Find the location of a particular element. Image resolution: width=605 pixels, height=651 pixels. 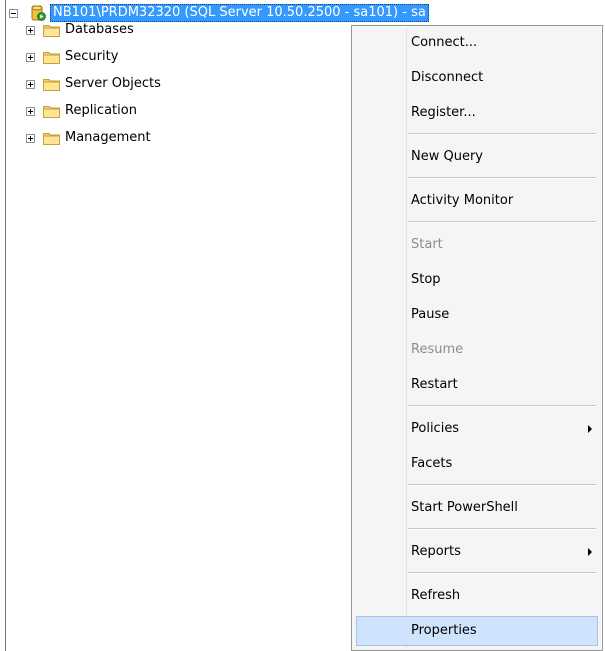

tree-node-server-objects: Server Objects is located at coordinates (93, 84).